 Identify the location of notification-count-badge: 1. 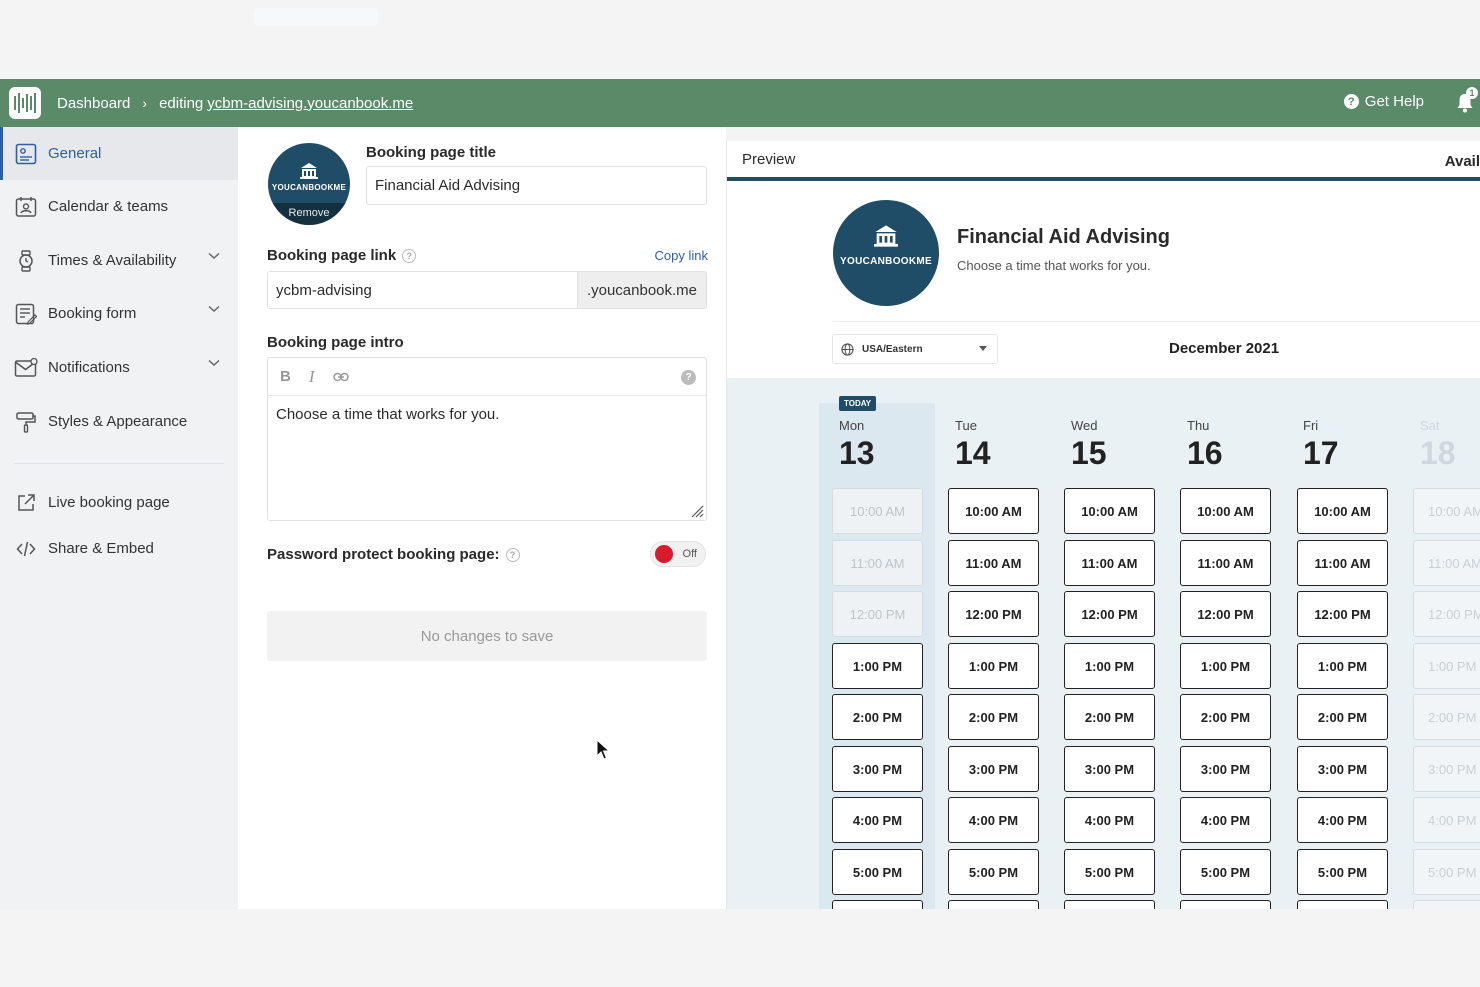
(1472, 93).